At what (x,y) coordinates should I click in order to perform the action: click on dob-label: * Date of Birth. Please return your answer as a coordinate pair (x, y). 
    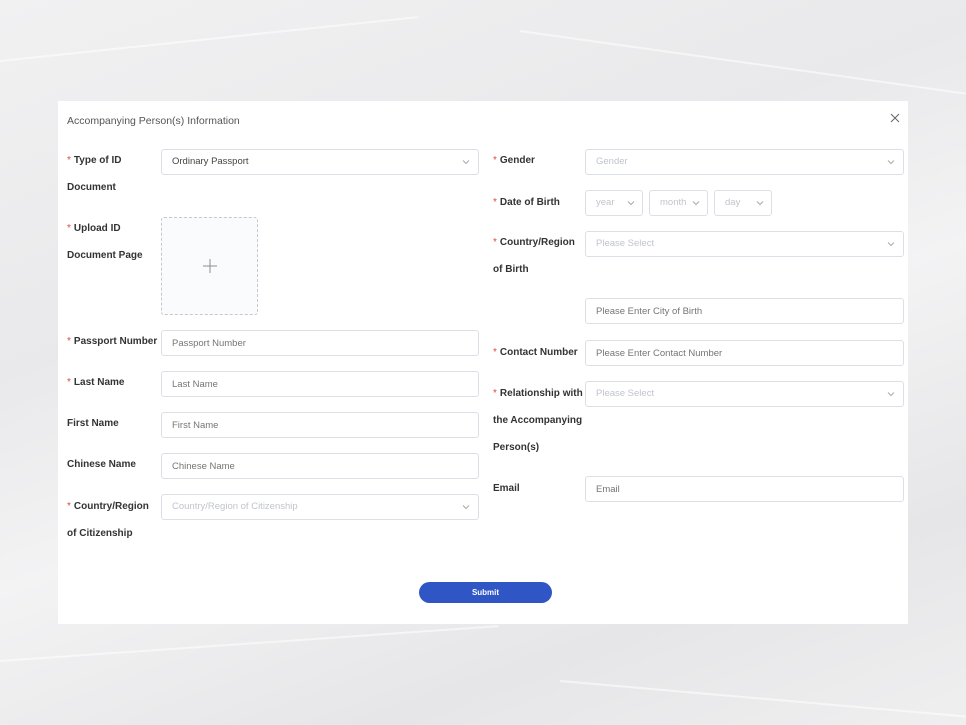
    Looking at the image, I should click on (526, 202).